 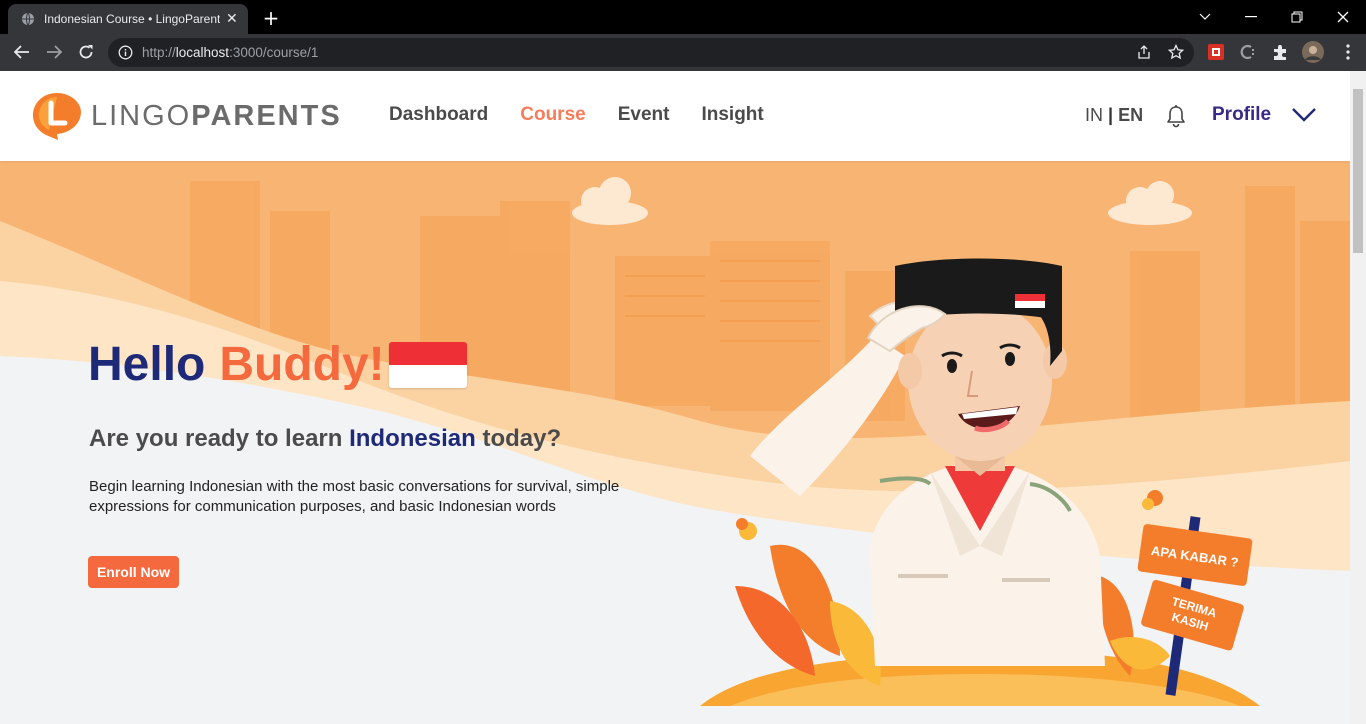 What do you see at coordinates (1205, 17) in the screenshot?
I see `tab-search-icon` at bounding box center [1205, 17].